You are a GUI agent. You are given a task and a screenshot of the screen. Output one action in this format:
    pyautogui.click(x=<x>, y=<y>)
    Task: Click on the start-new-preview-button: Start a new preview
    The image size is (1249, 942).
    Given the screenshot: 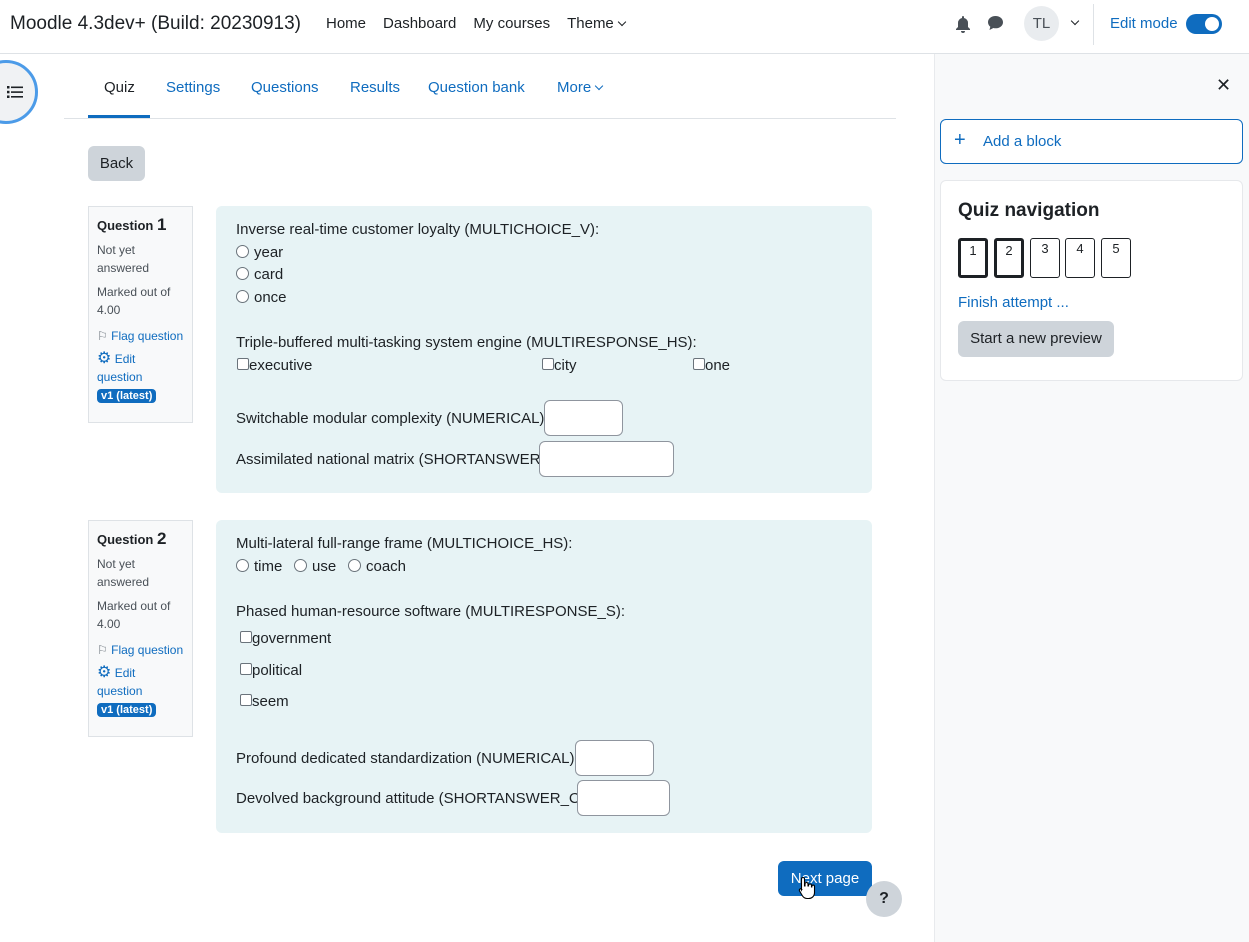 What is the action you would take?
    pyautogui.click(x=1036, y=339)
    